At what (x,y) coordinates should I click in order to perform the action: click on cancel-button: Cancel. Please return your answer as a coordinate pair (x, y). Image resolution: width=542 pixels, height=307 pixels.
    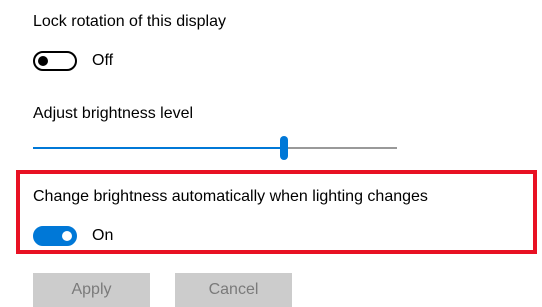
    Looking at the image, I should click on (233, 290).